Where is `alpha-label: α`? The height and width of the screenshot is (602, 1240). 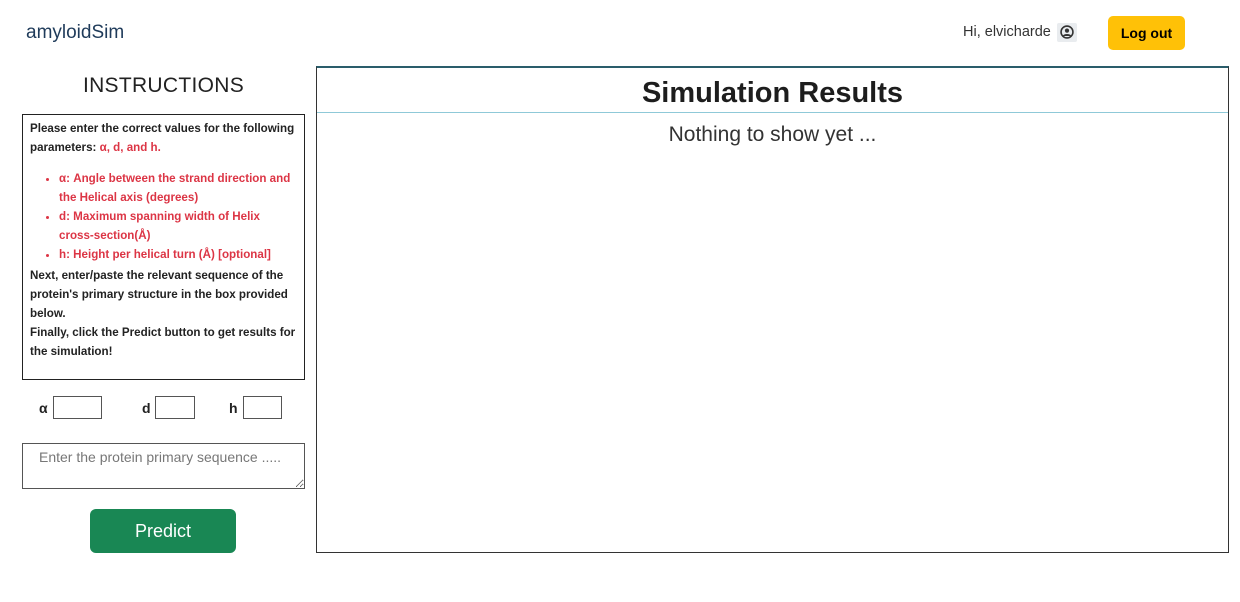
alpha-label: α is located at coordinates (43, 408).